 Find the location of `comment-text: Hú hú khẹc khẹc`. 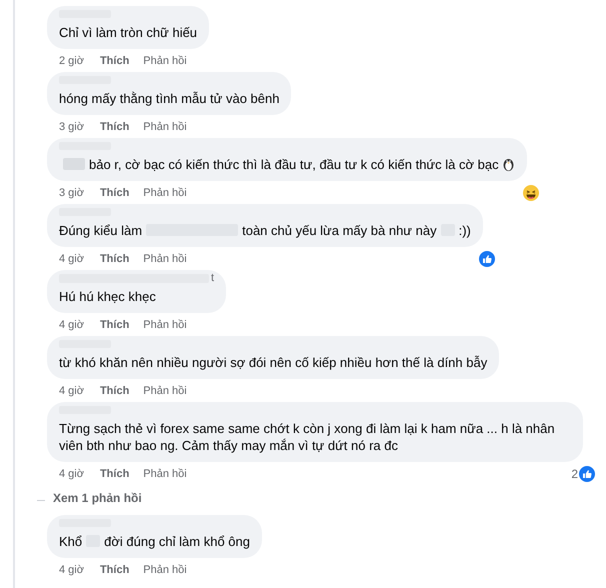

comment-text: Hú hú khẹc khẹc is located at coordinates (107, 296).